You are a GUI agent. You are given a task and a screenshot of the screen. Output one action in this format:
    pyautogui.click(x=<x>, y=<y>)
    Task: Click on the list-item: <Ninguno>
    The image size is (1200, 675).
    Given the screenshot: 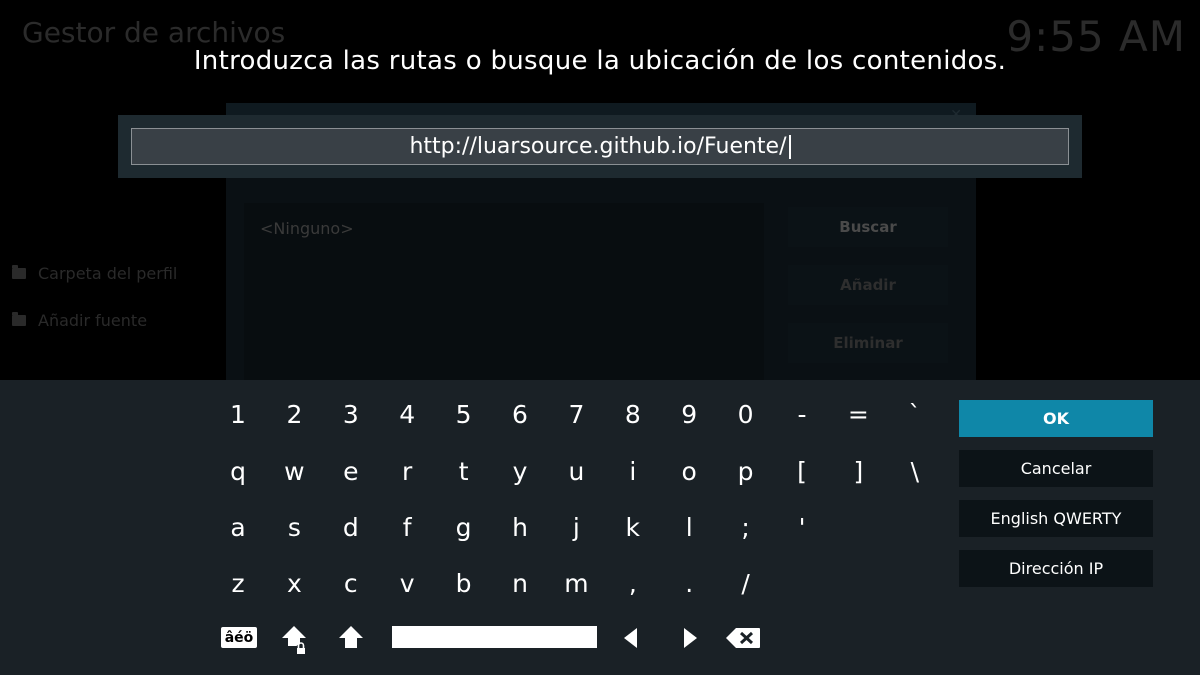 What is the action you would take?
    pyautogui.click(x=307, y=228)
    